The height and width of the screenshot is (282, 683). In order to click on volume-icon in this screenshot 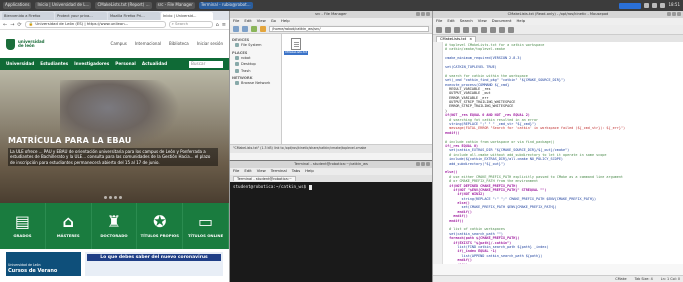, I will do `click(655, 5)`.